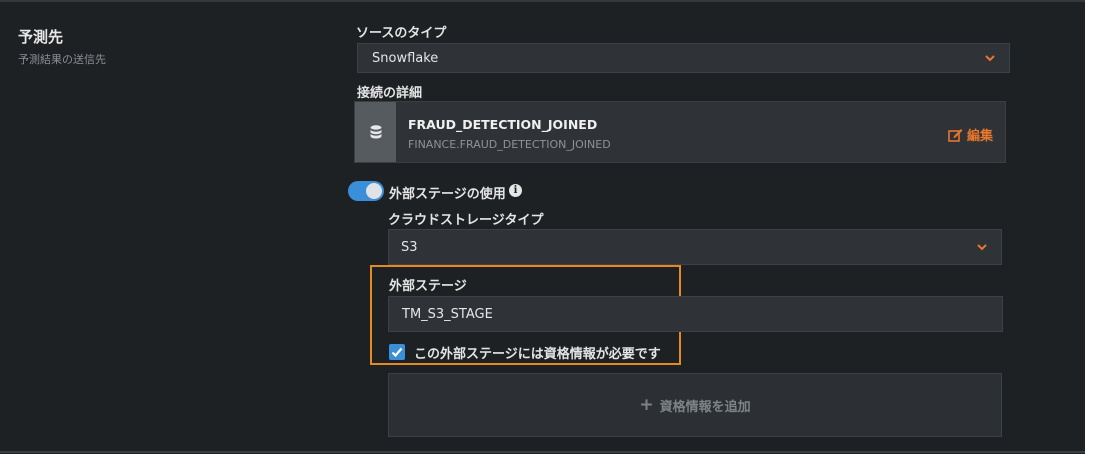 The width and height of the screenshot is (1096, 454). I want to click on section-subtitle: 予測結果の送信先, so click(62, 59).